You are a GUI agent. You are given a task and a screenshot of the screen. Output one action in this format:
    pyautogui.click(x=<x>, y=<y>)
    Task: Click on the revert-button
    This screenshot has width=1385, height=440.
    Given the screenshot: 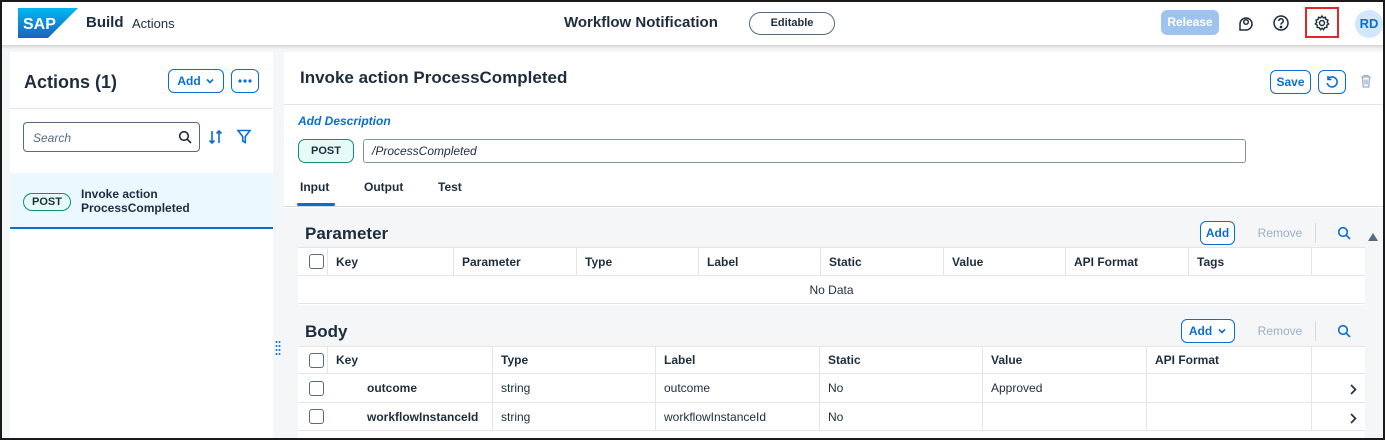 What is the action you would take?
    pyautogui.click(x=1332, y=82)
    